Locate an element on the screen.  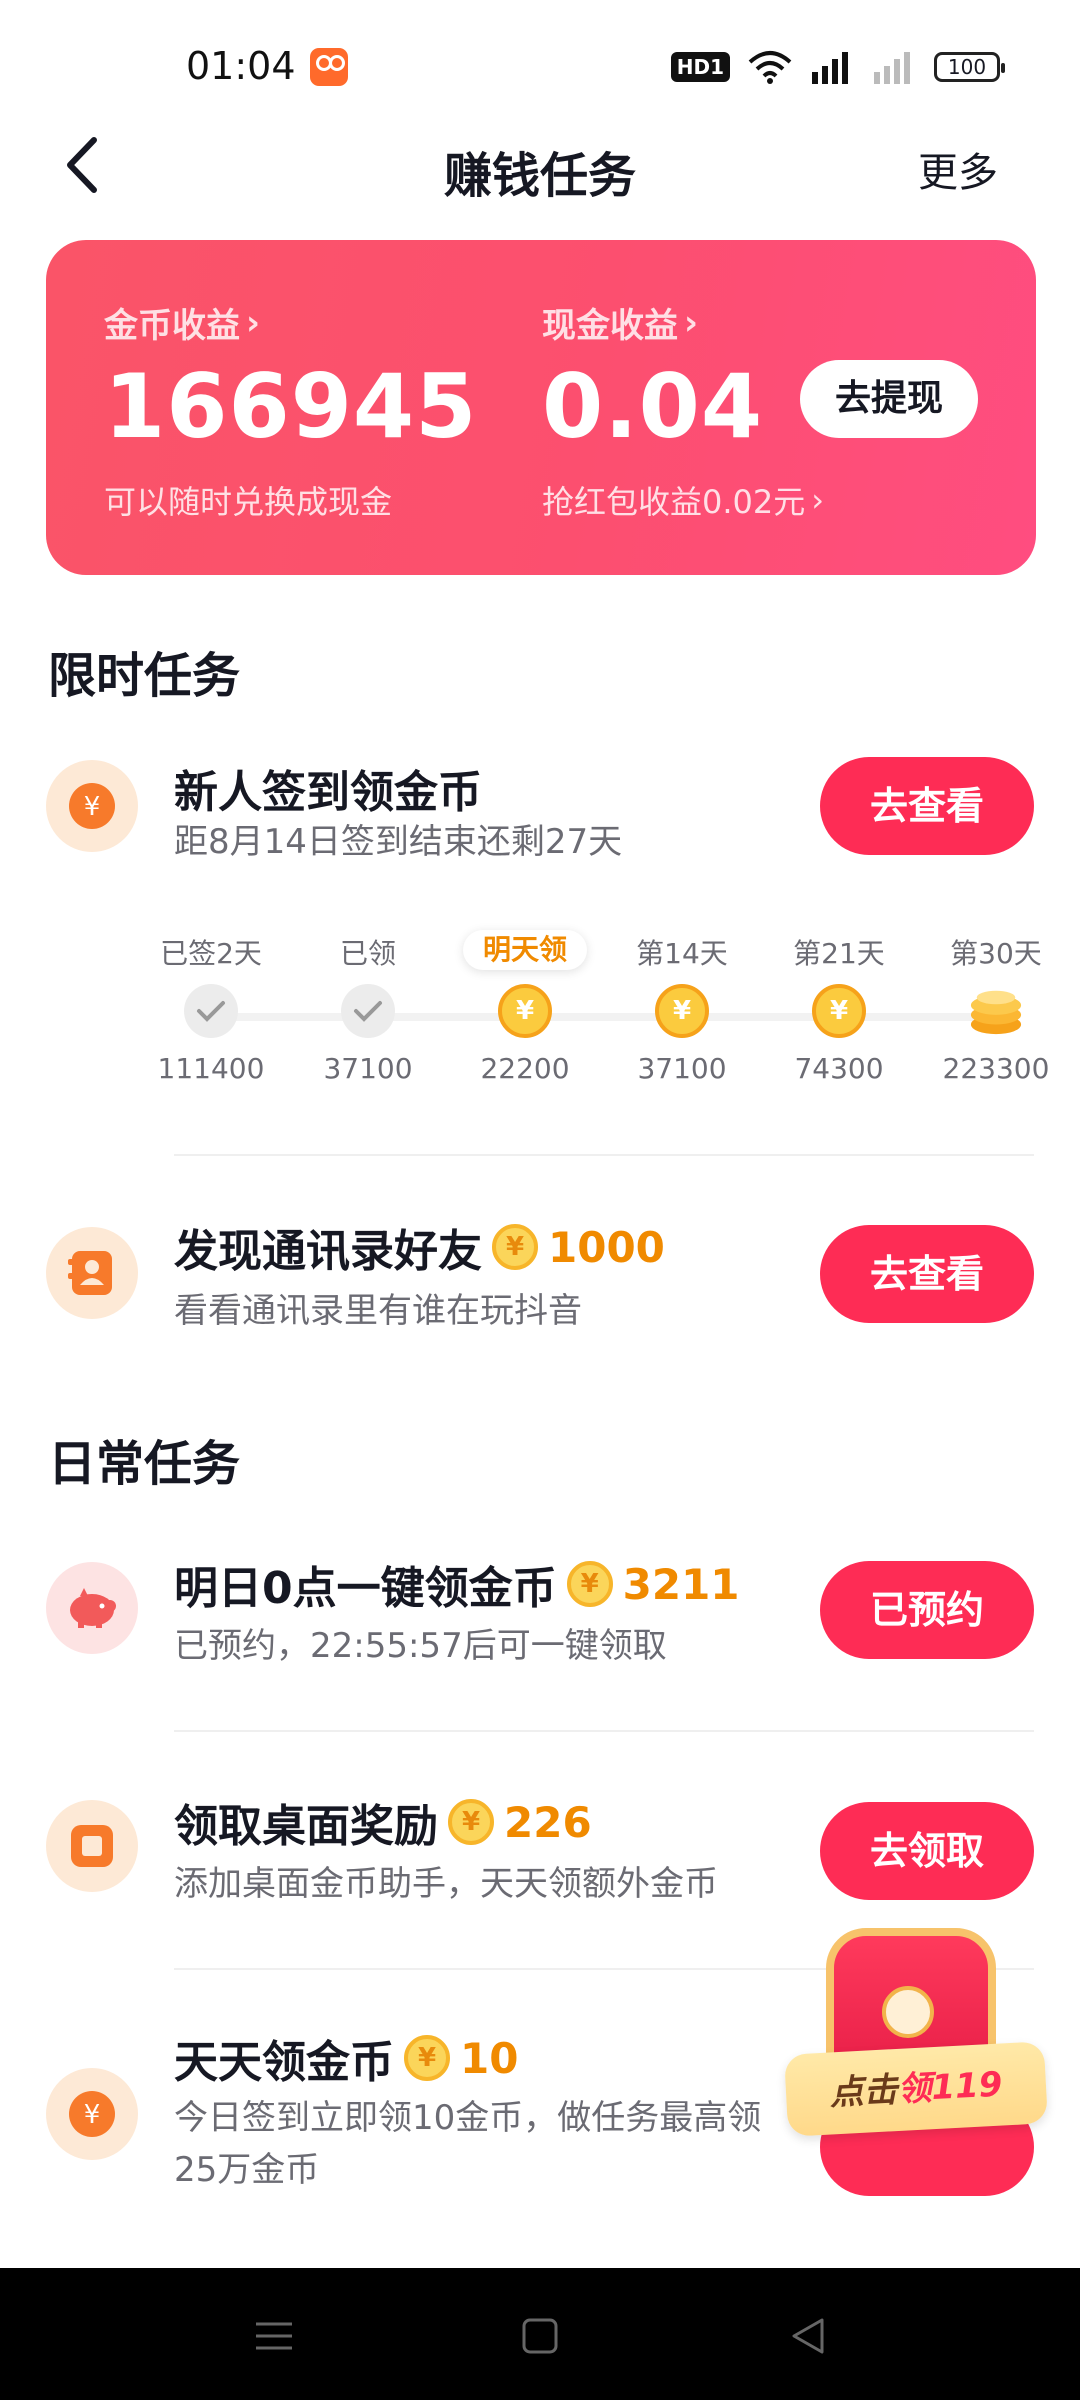
checkin-task-title: 新人签到领金币 is located at coordinates (328, 792).